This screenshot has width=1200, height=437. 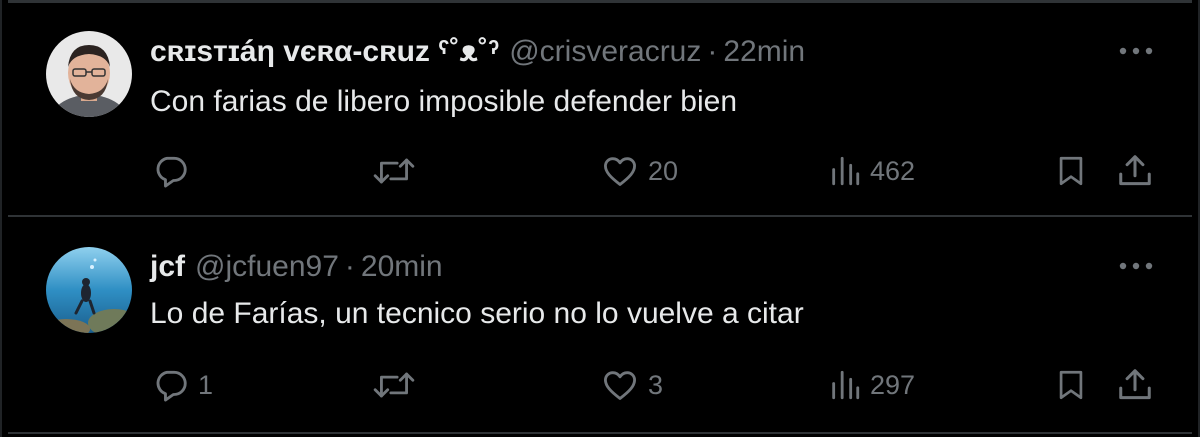 What do you see at coordinates (893, 384) in the screenshot?
I see `views-count: 297` at bounding box center [893, 384].